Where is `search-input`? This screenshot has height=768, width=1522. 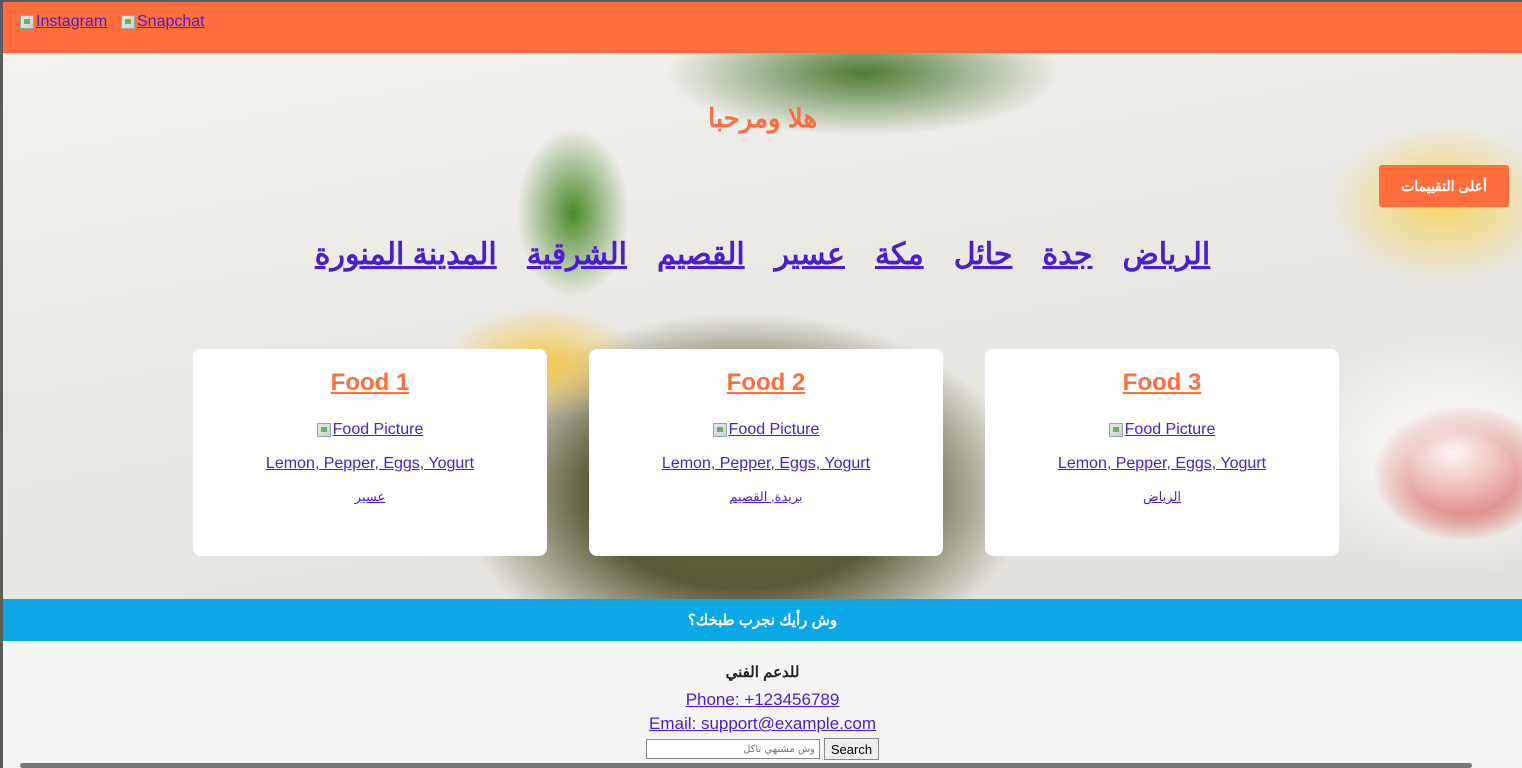
search-input is located at coordinates (732, 749).